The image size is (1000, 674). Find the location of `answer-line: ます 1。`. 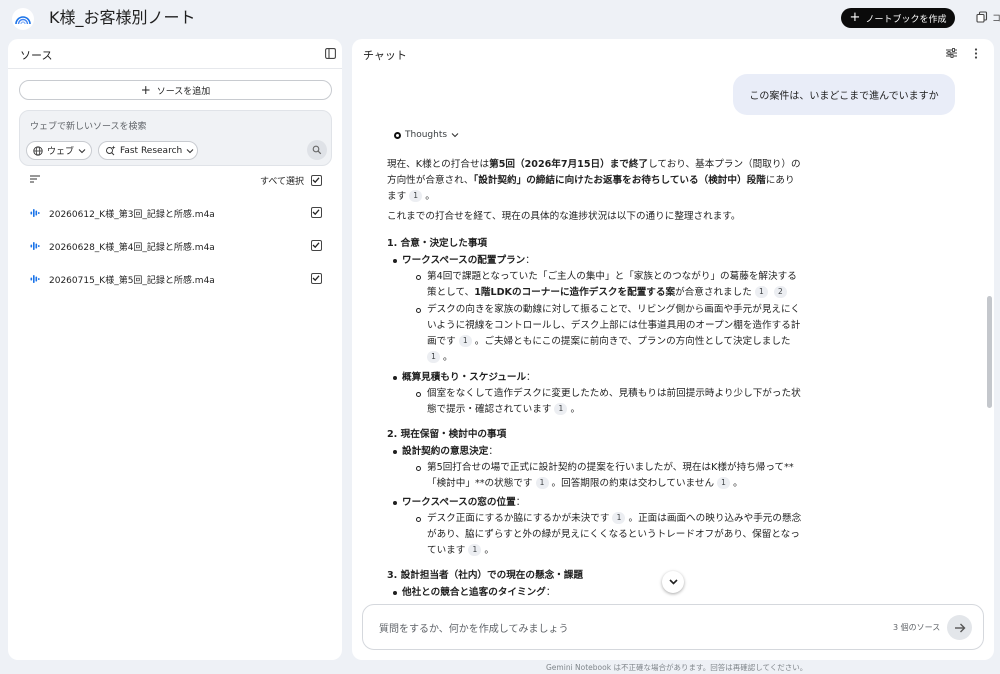

answer-line: ます 1。 is located at coordinates (411, 196).